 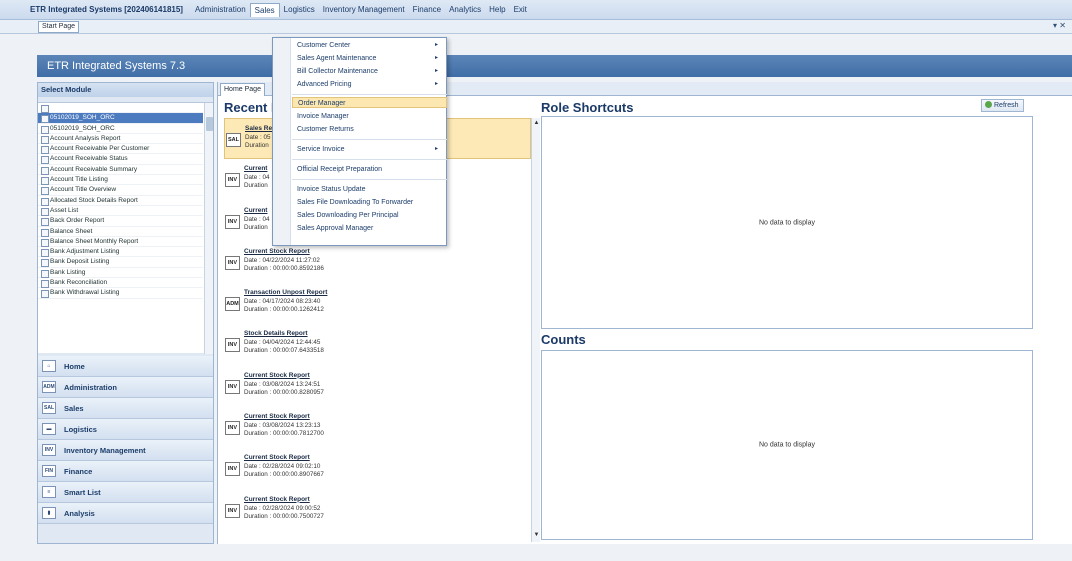 What do you see at coordinates (49, 492) in the screenshot?
I see `nav-smart-list-icon: ≡` at bounding box center [49, 492].